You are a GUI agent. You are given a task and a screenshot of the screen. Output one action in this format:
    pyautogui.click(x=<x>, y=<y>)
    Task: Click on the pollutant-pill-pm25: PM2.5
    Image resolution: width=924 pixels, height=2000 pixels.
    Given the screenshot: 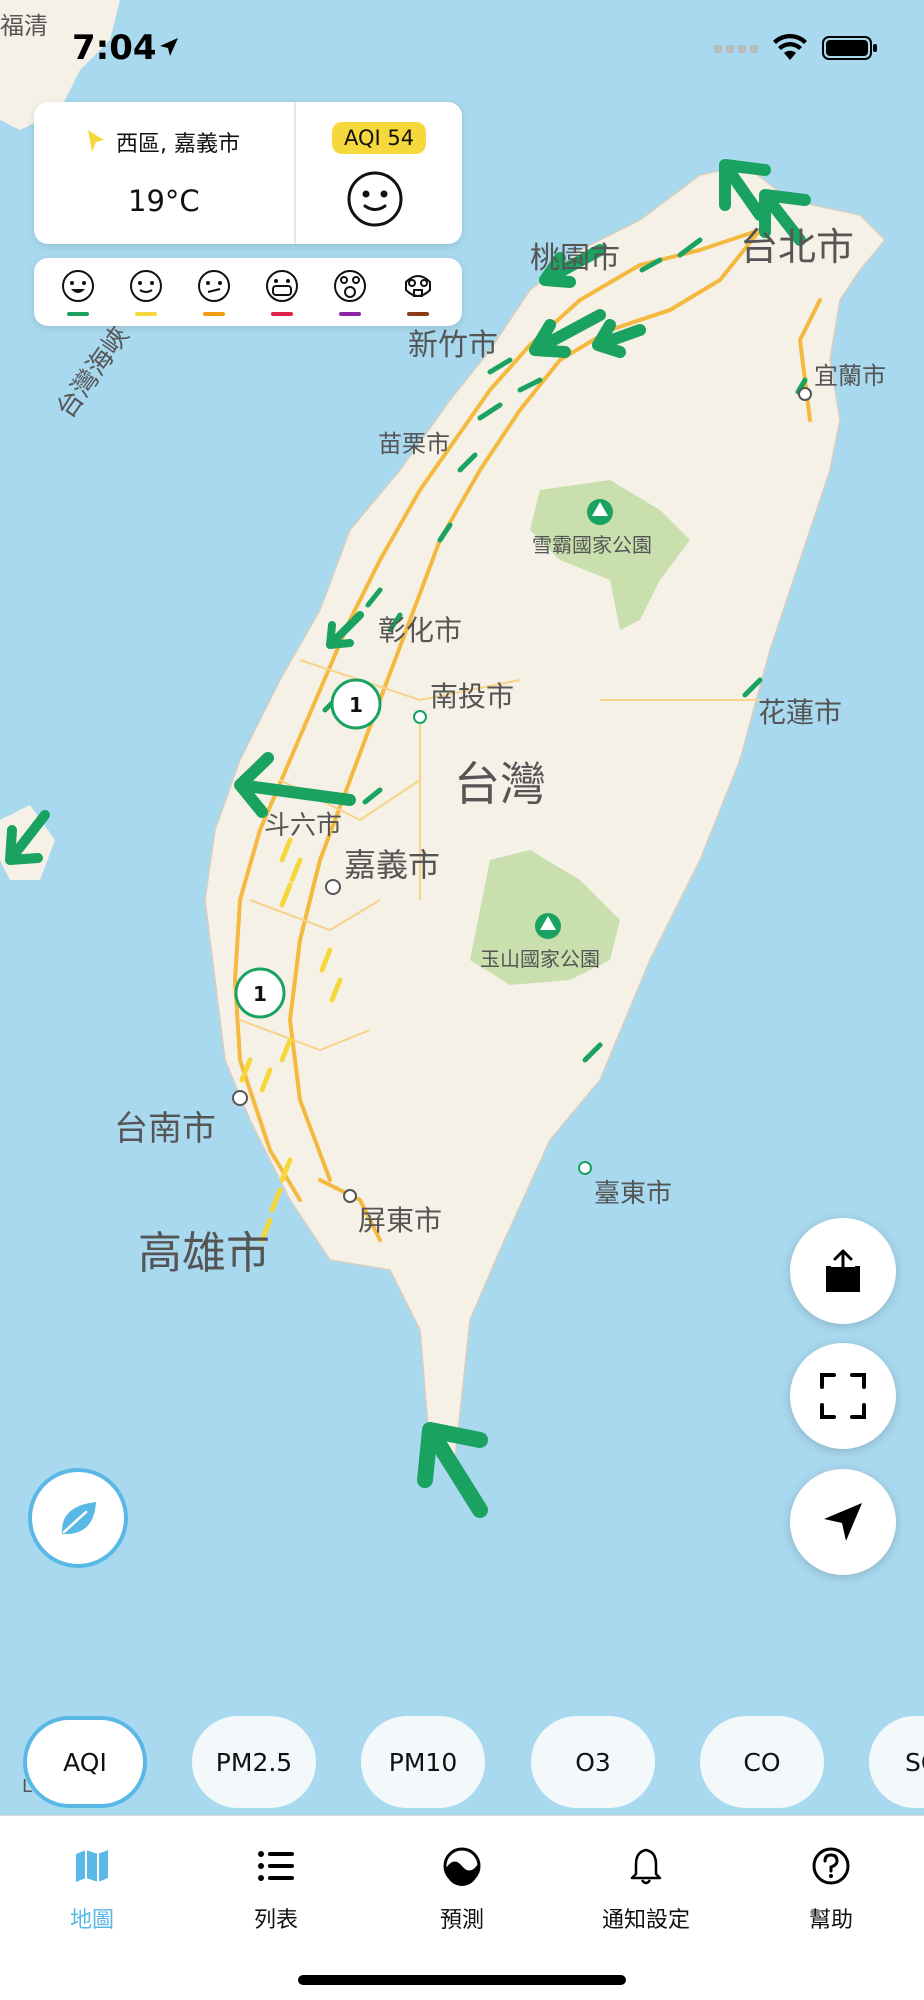 What is the action you would take?
    pyautogui.click(x=254, y=1762)
    